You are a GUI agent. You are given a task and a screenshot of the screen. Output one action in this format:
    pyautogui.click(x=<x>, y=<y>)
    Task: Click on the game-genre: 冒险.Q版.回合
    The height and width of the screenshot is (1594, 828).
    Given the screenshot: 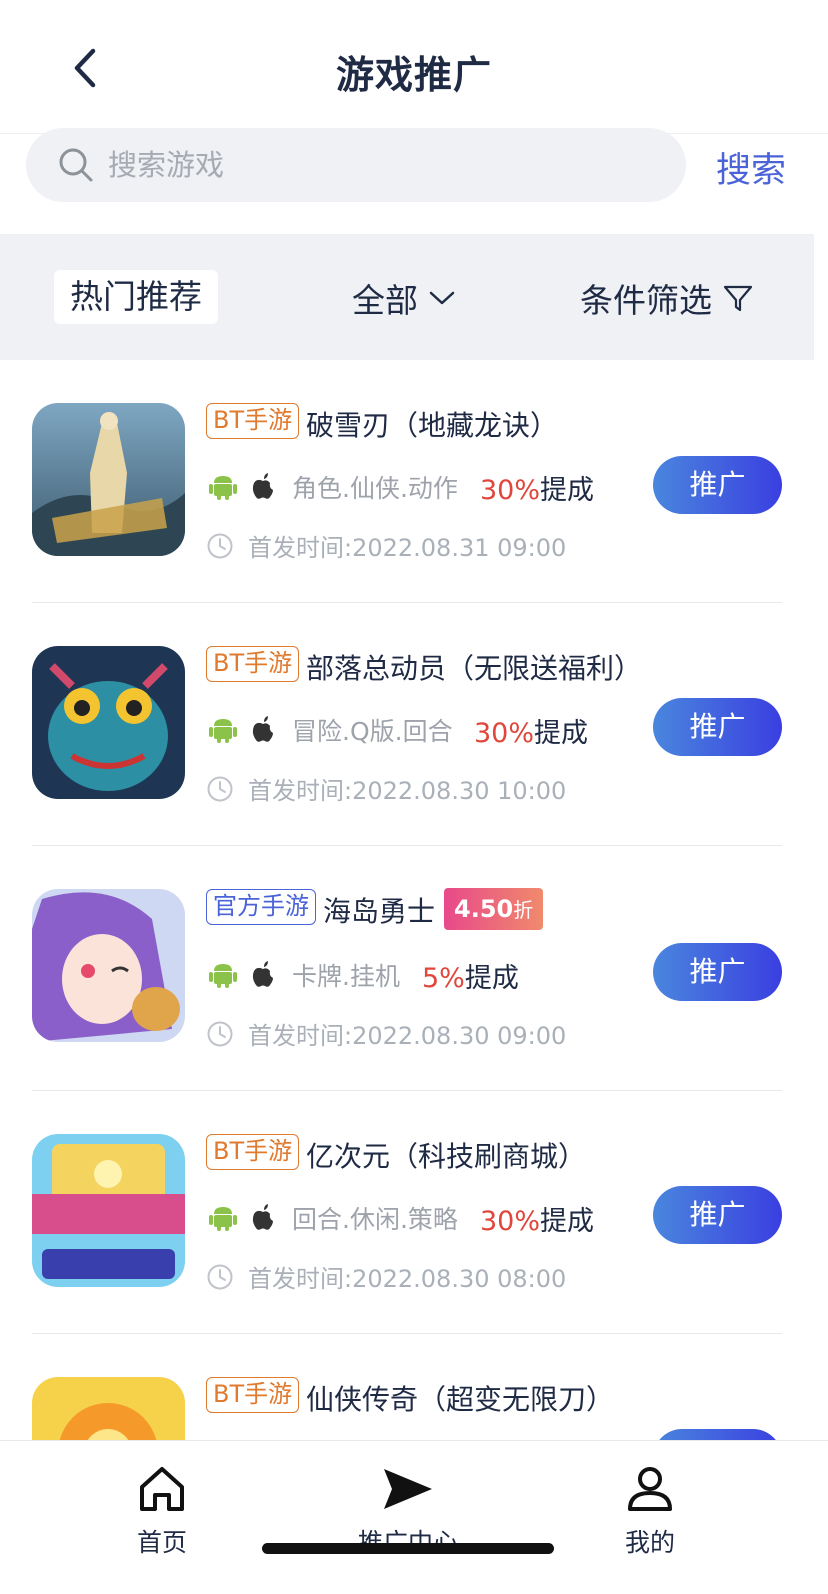 What is the action you would take?
    pyautogui.click(x=372, y=731)
    